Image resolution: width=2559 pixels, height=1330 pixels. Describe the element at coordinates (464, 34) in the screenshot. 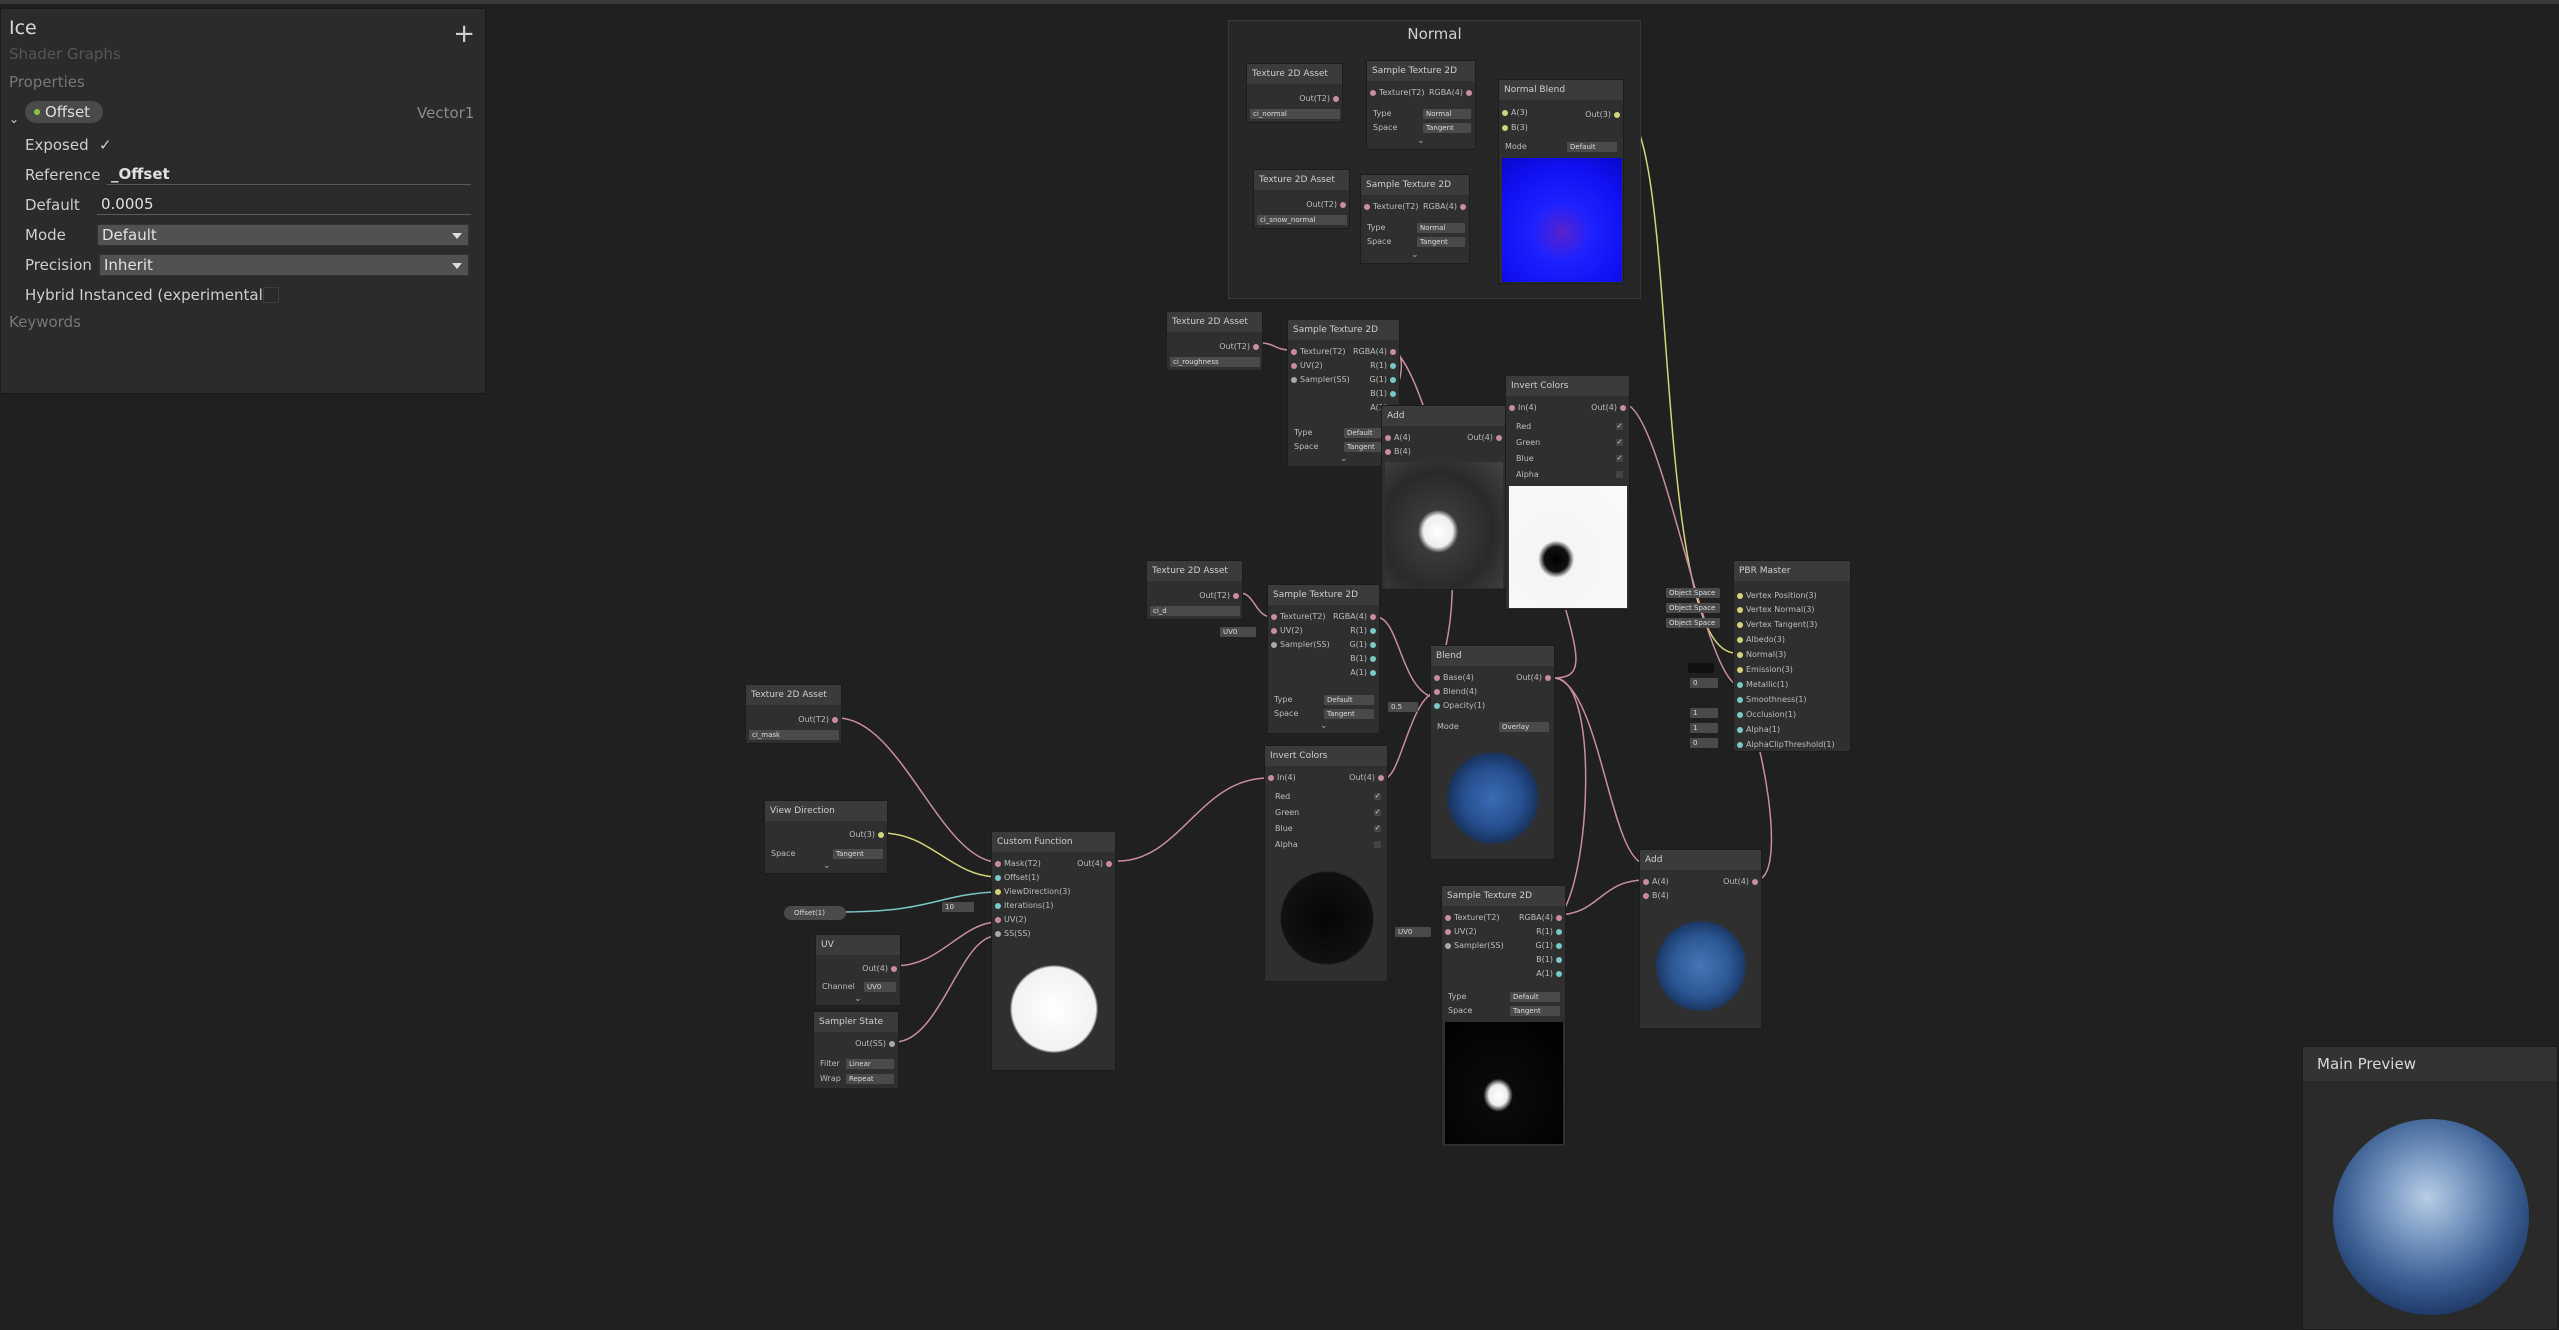

I see `add-property-button: +` at that location.